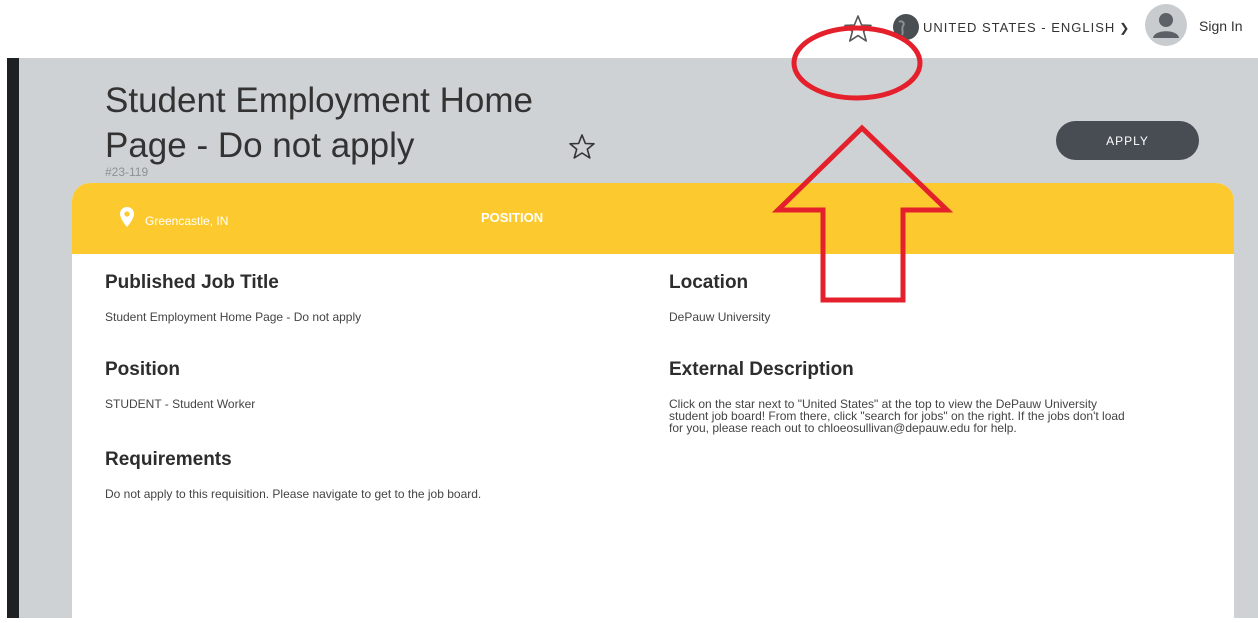 This screenshot has width=1258, height=623. I want to click on field-label: Position, so click(142, 369).